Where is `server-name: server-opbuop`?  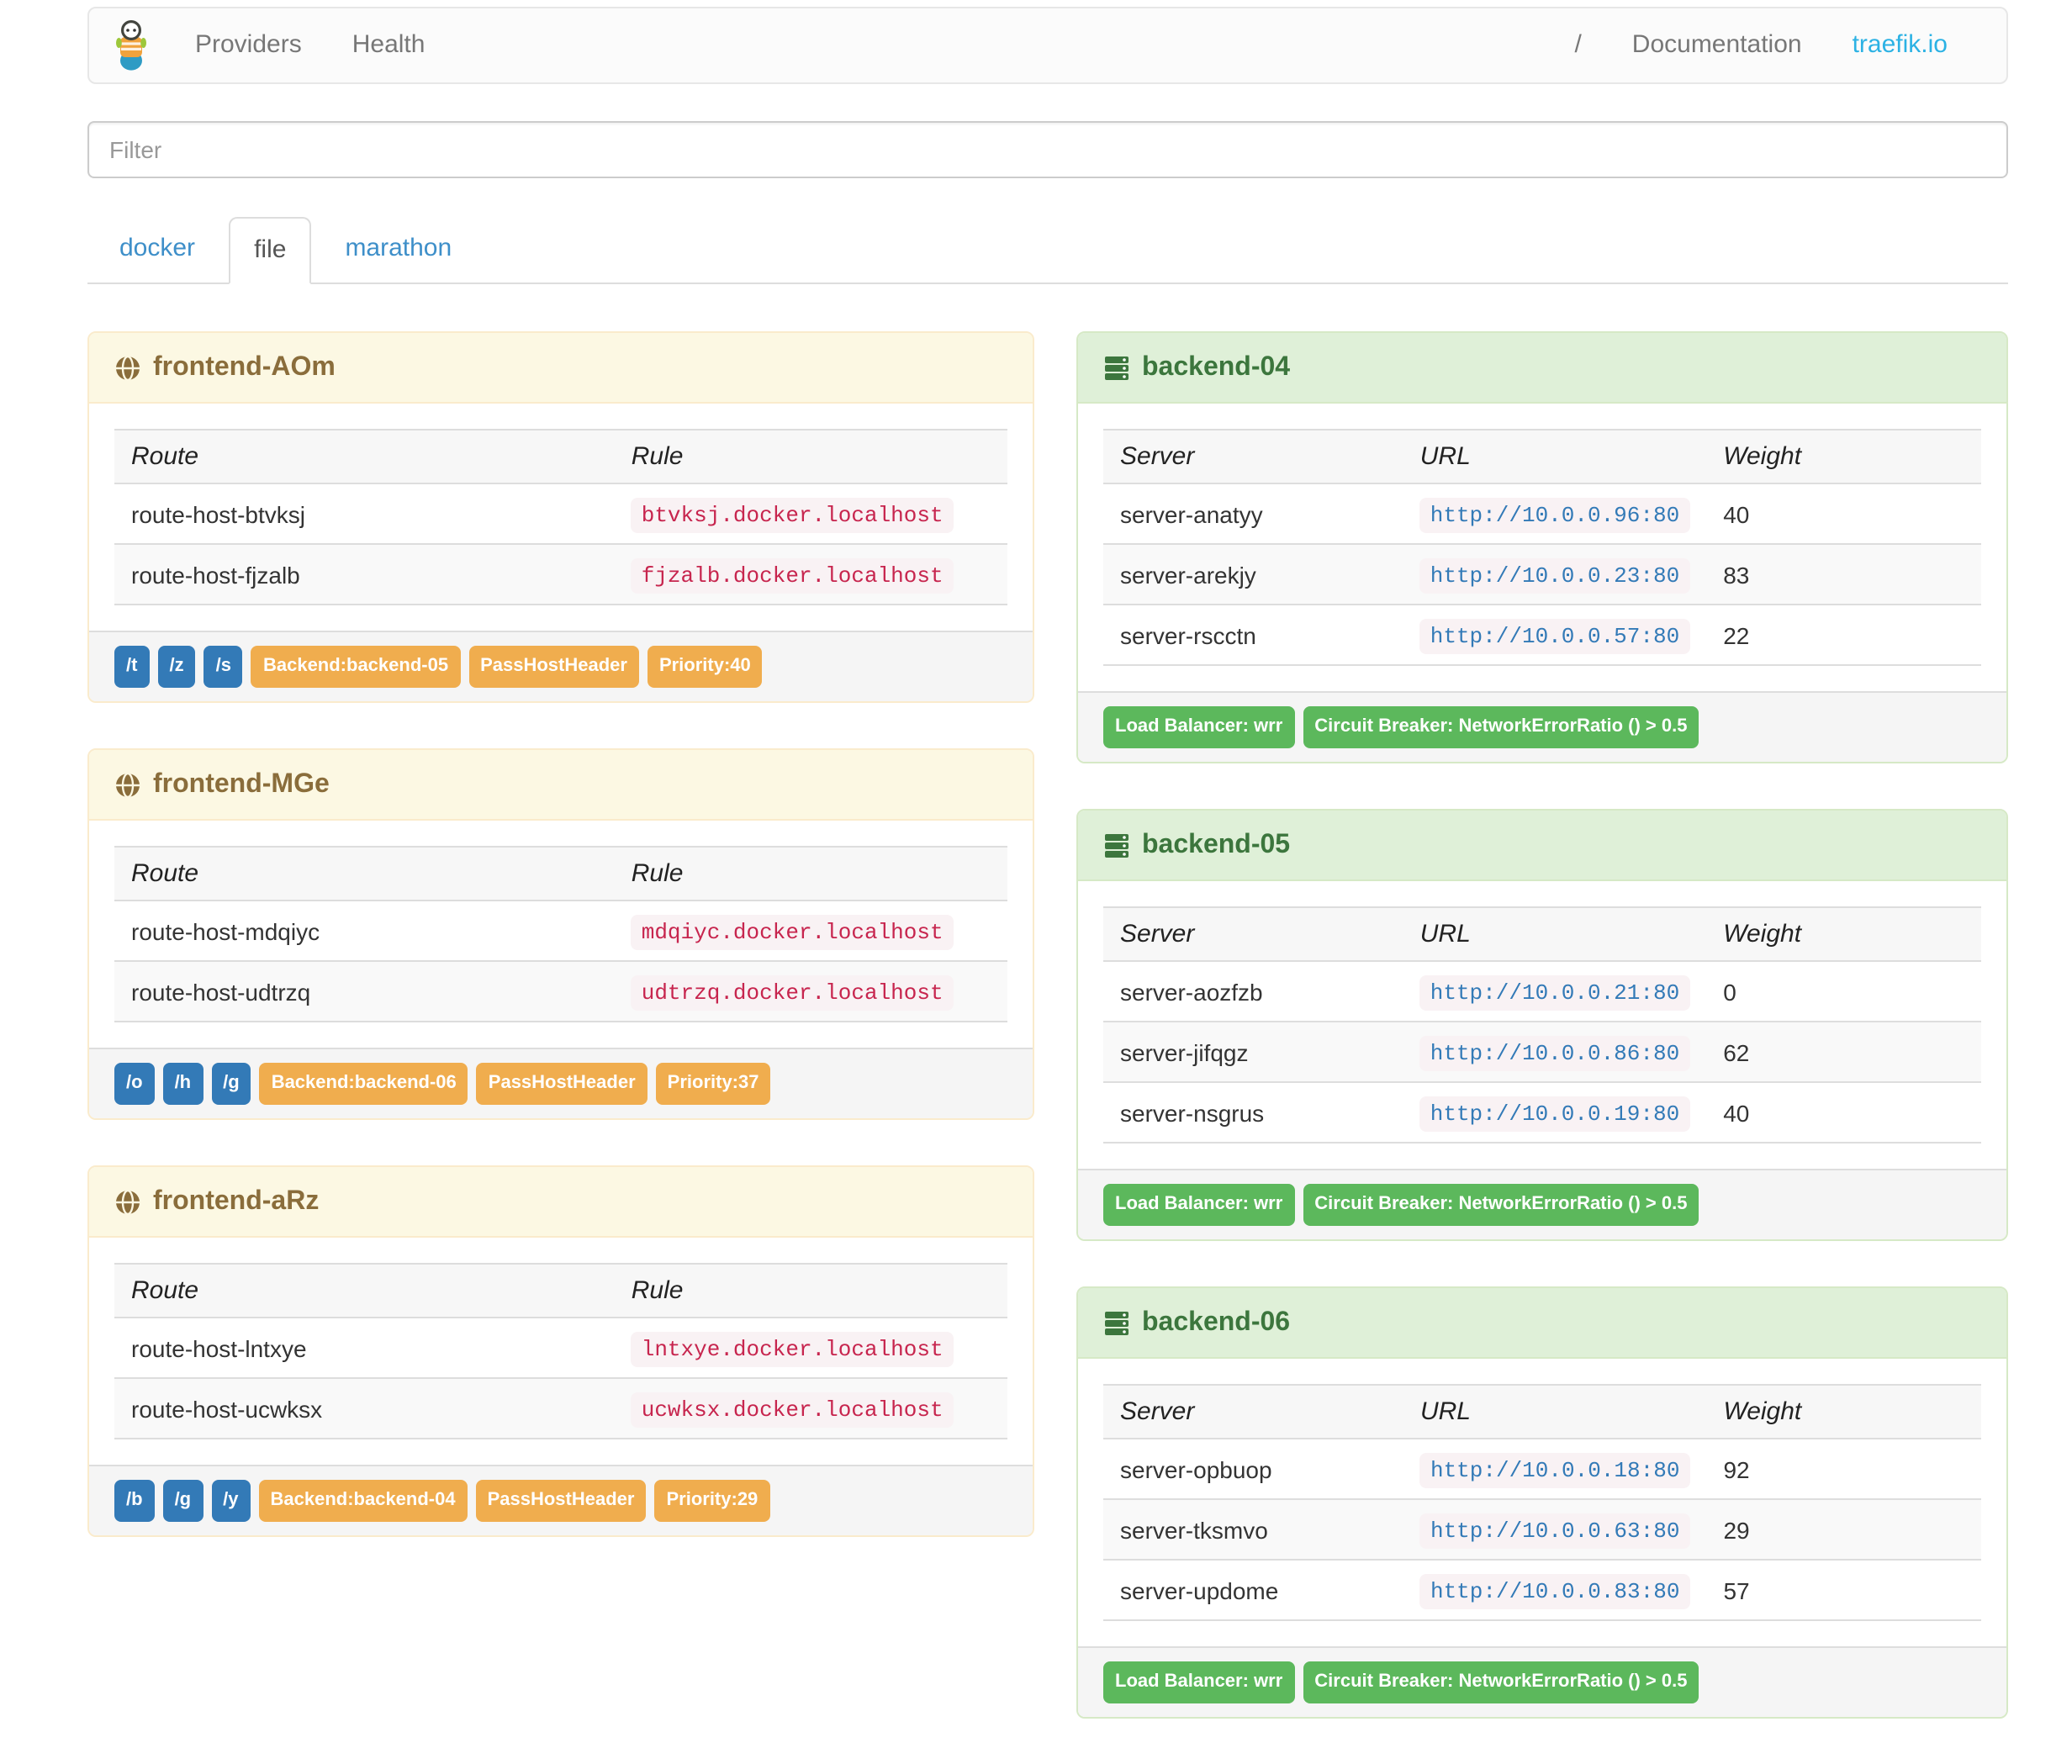 server-name: server-opbuop is located at coordinates (1253, 1469).